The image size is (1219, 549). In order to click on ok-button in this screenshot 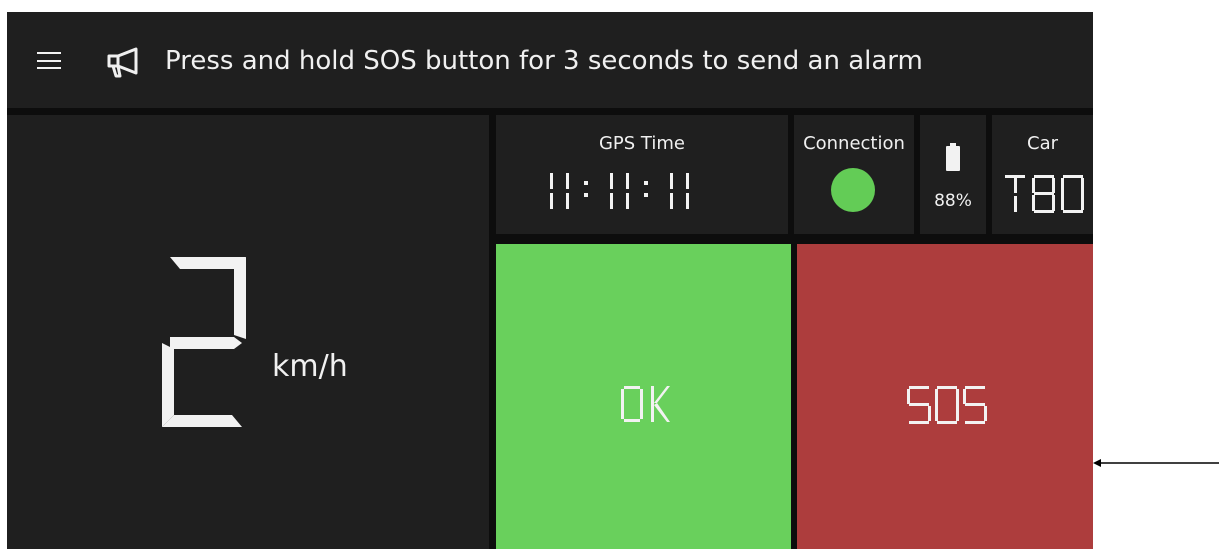, I will do `click(643, 396)`.